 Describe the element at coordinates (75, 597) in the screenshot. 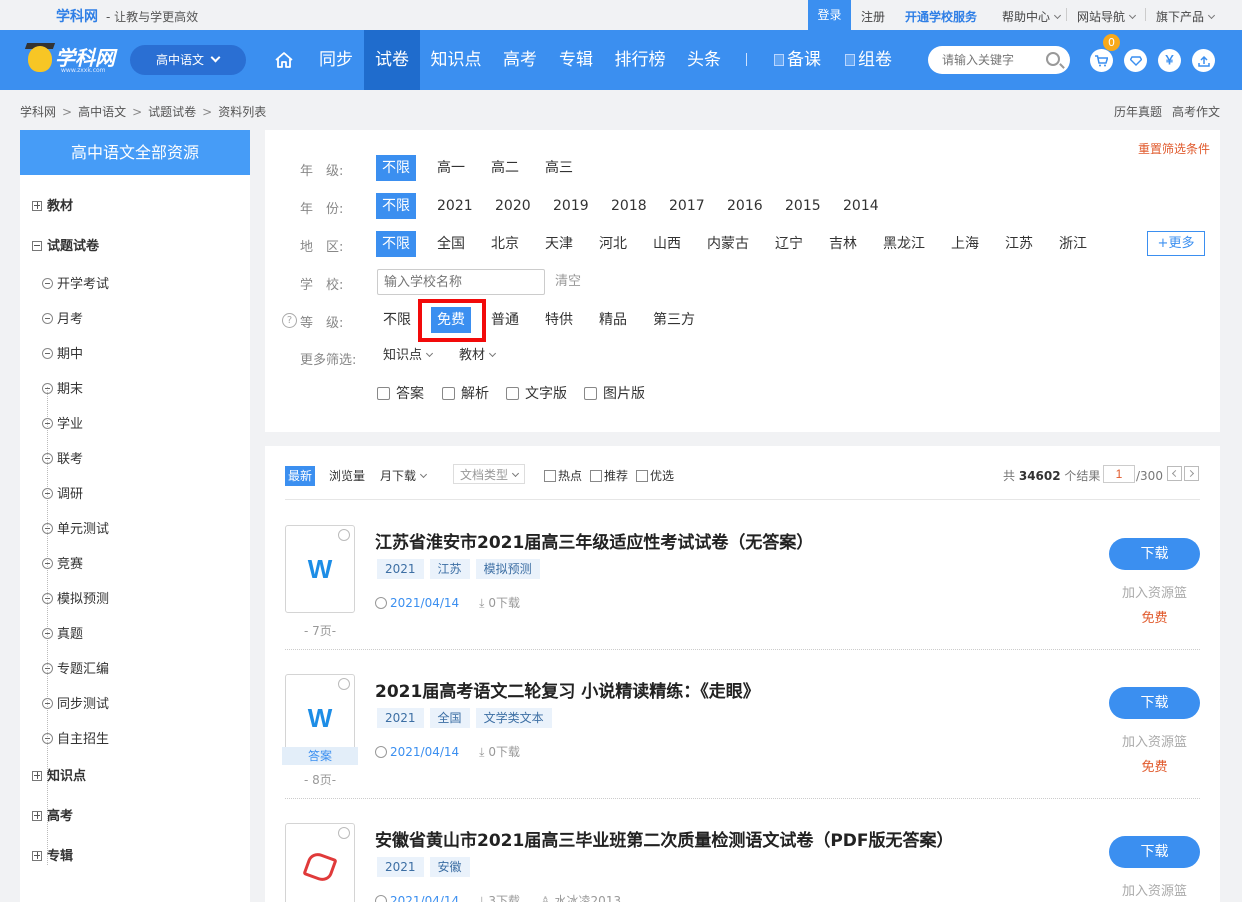

I see `sidebar-subitem: 模拟预测` at that location.